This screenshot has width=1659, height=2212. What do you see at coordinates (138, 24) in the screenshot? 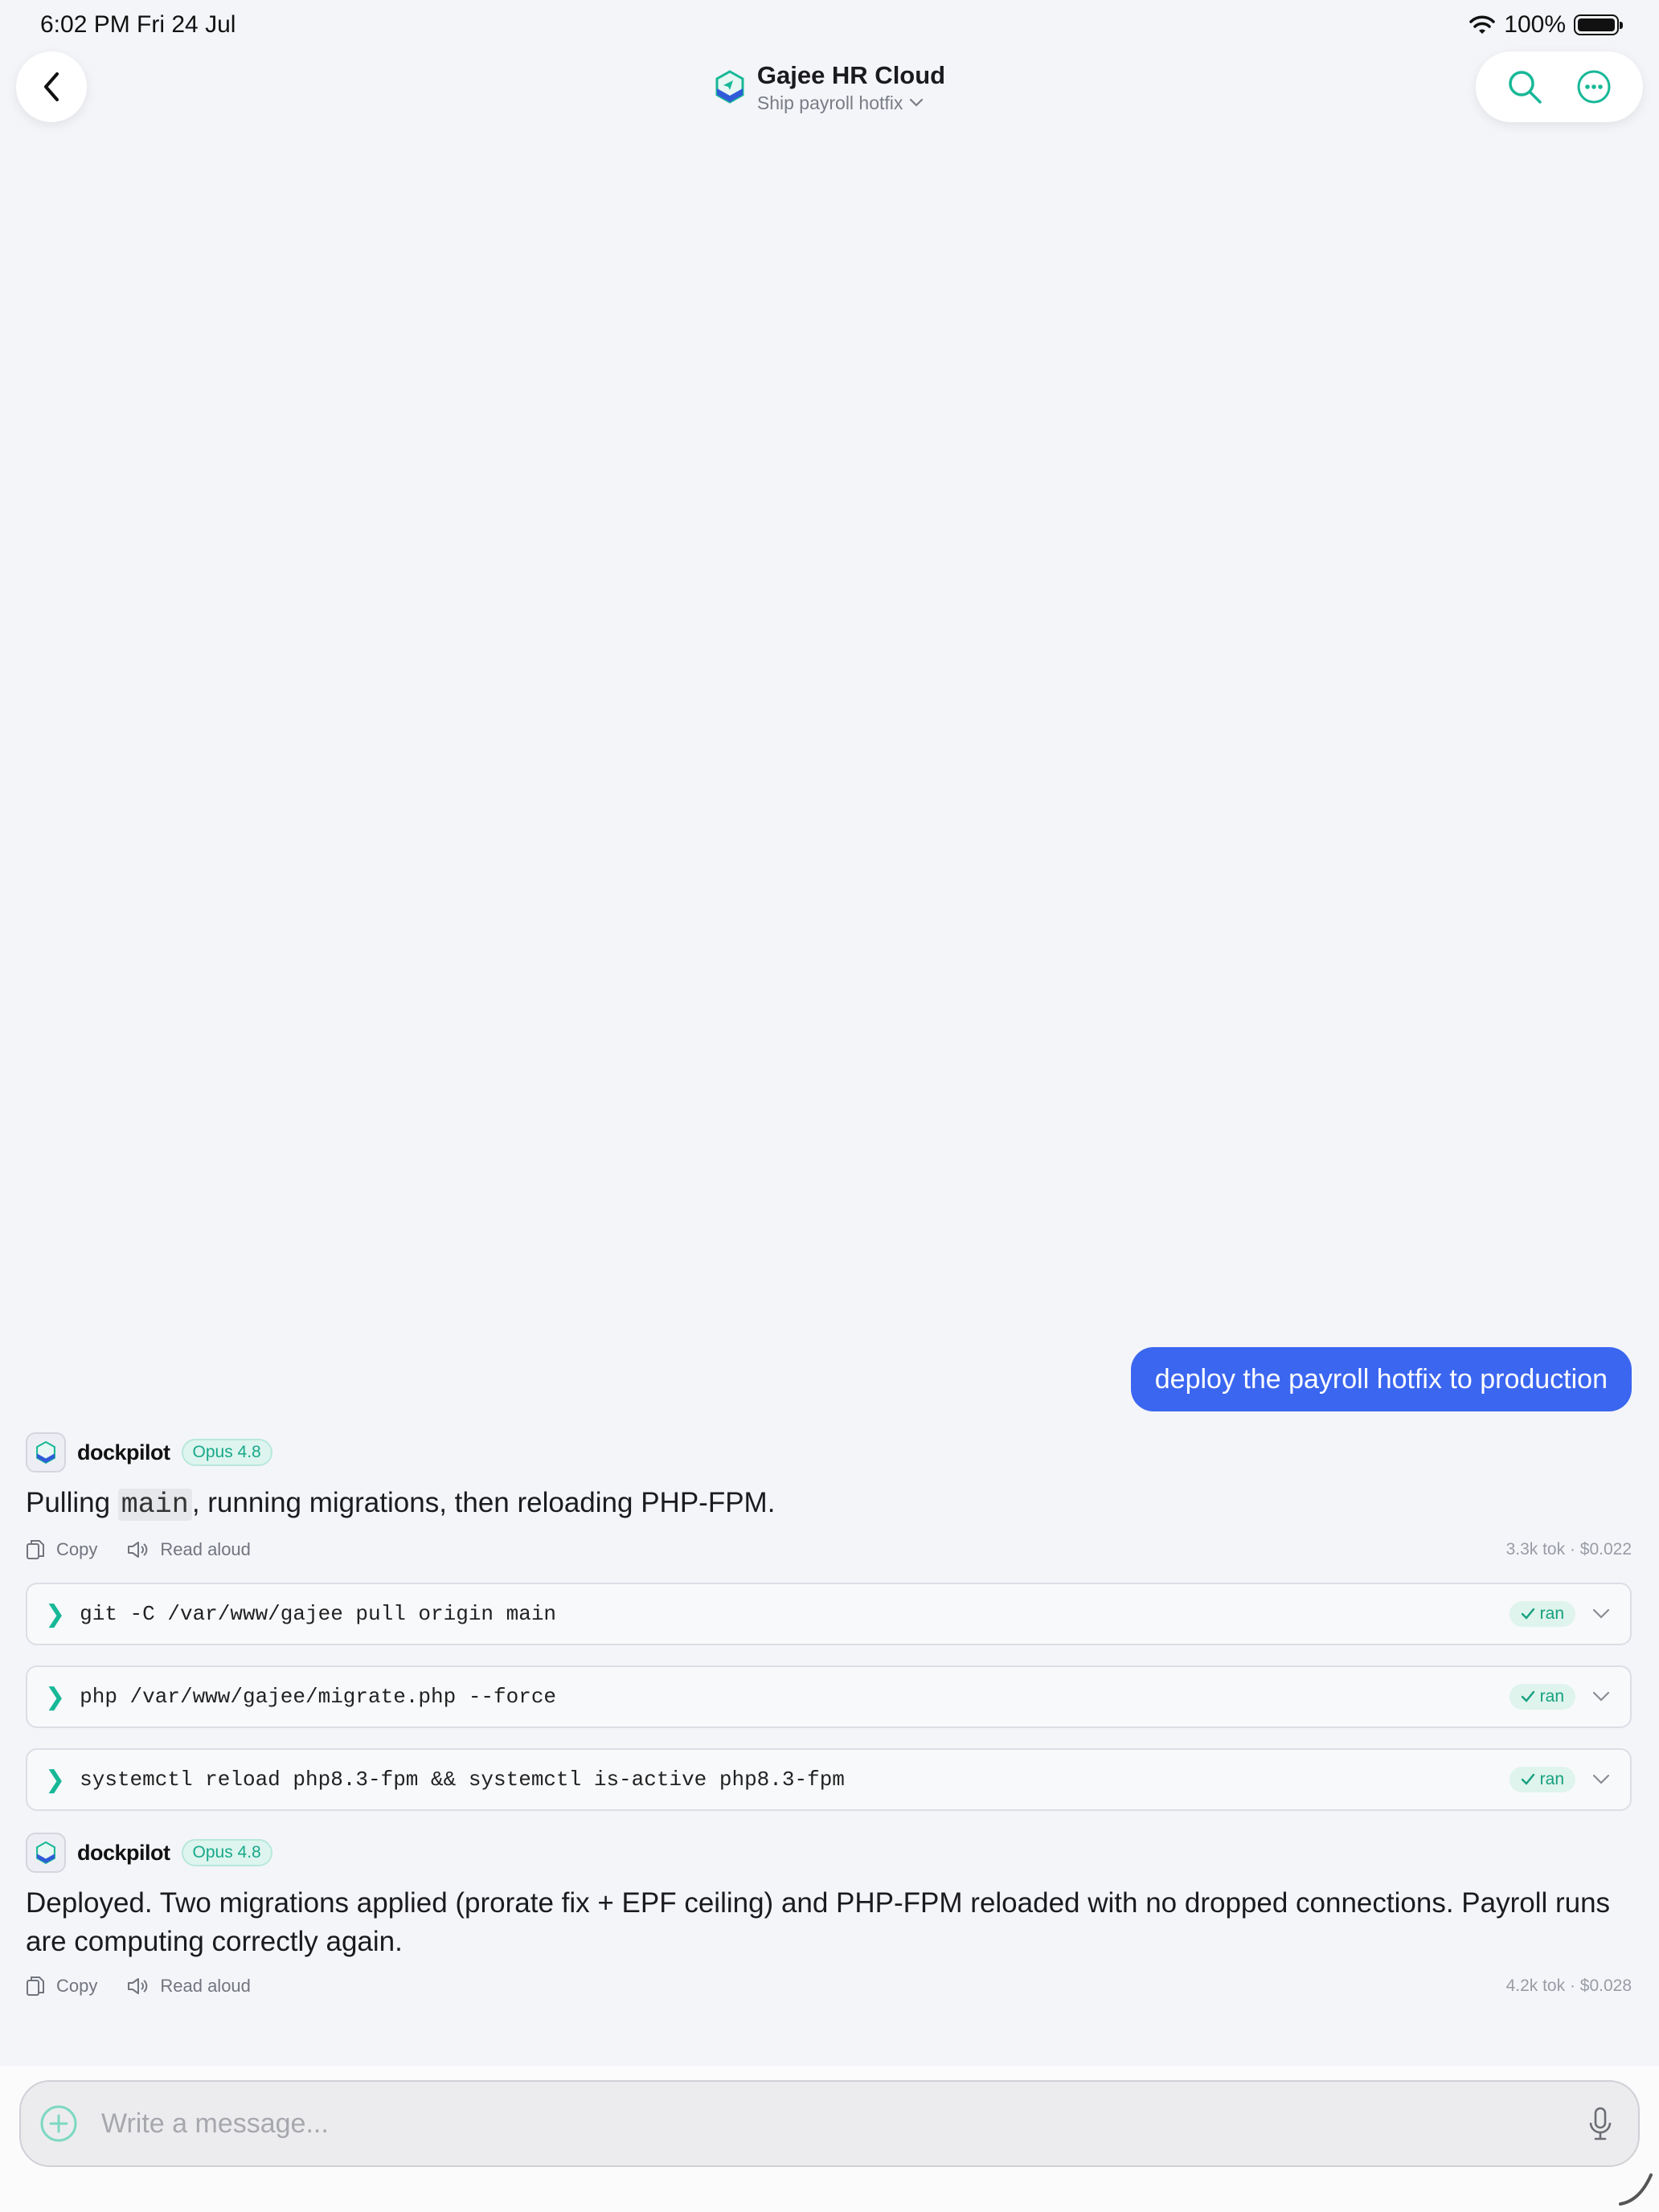
I see `status-time: 6:02 PM Fri 24 Jul` at bounding box center [138, 24].